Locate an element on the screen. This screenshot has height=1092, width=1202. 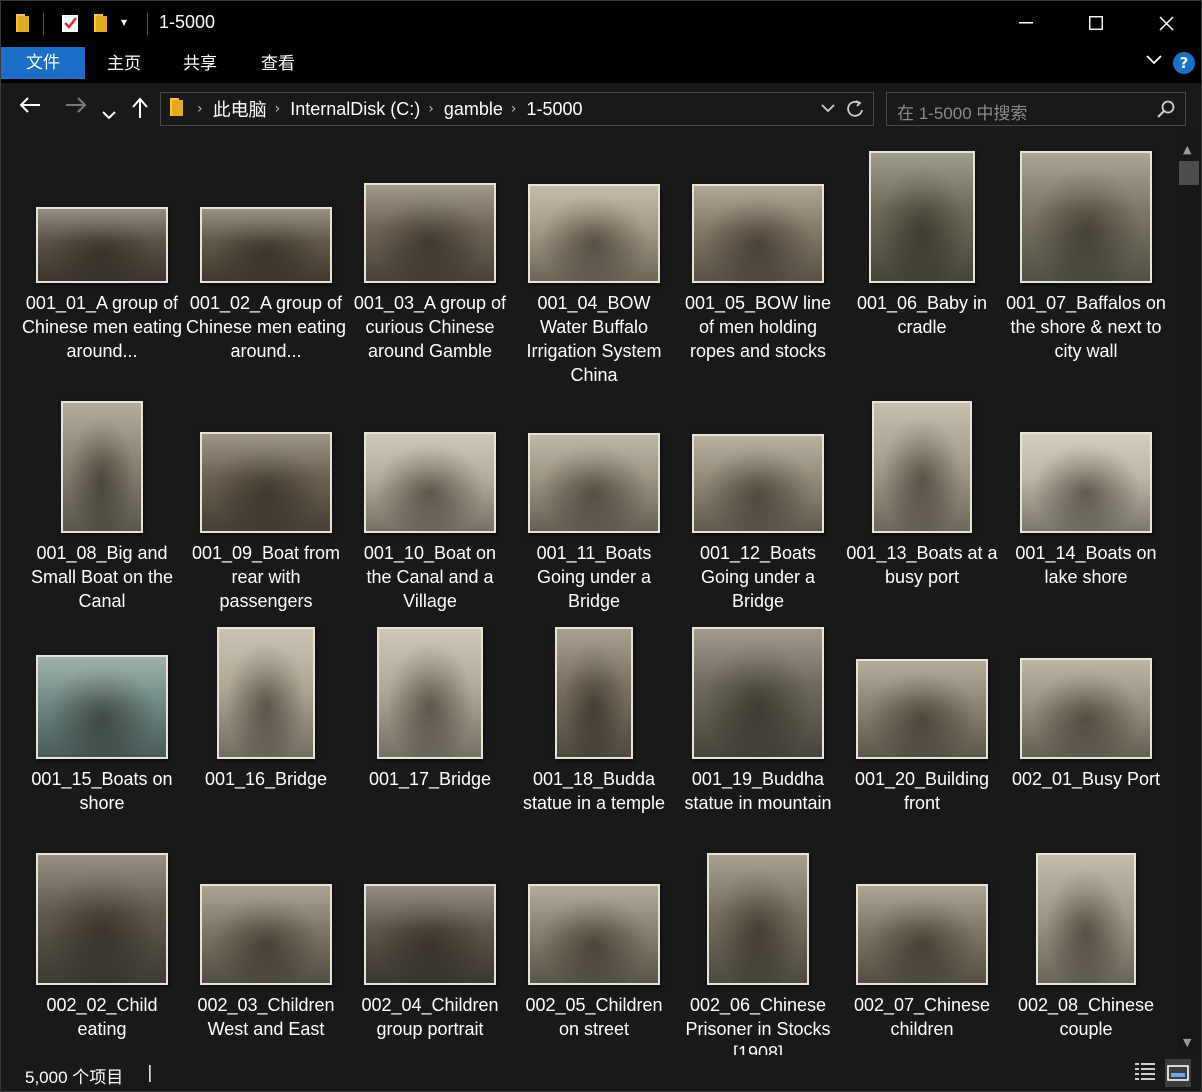
photo-boat-village-icon is located at coordinates (430, 482).